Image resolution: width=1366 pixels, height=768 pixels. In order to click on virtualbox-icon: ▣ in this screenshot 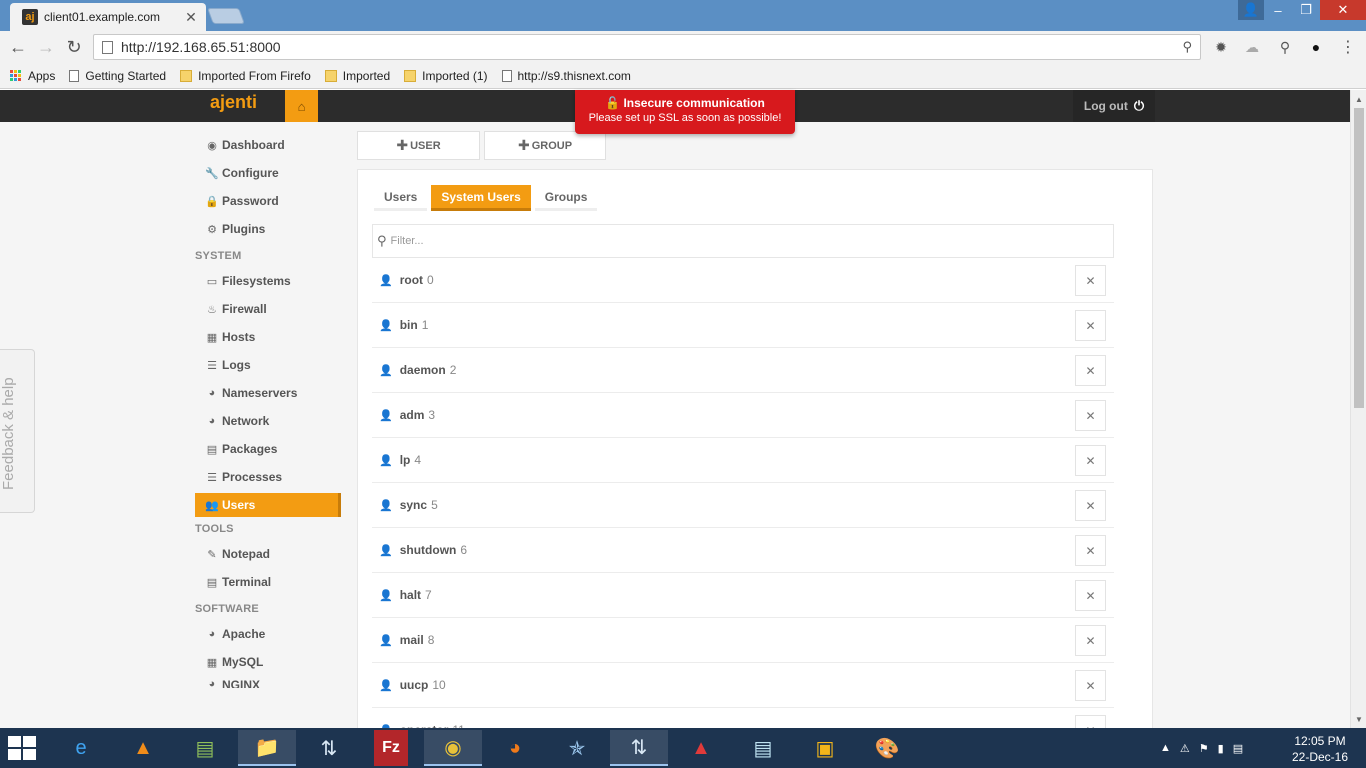, I will do `click(825, 748)`.